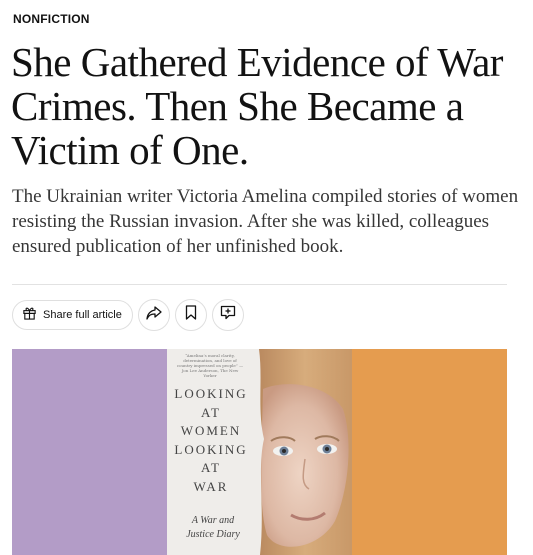  I want to click on share-button, so click(153, 315).